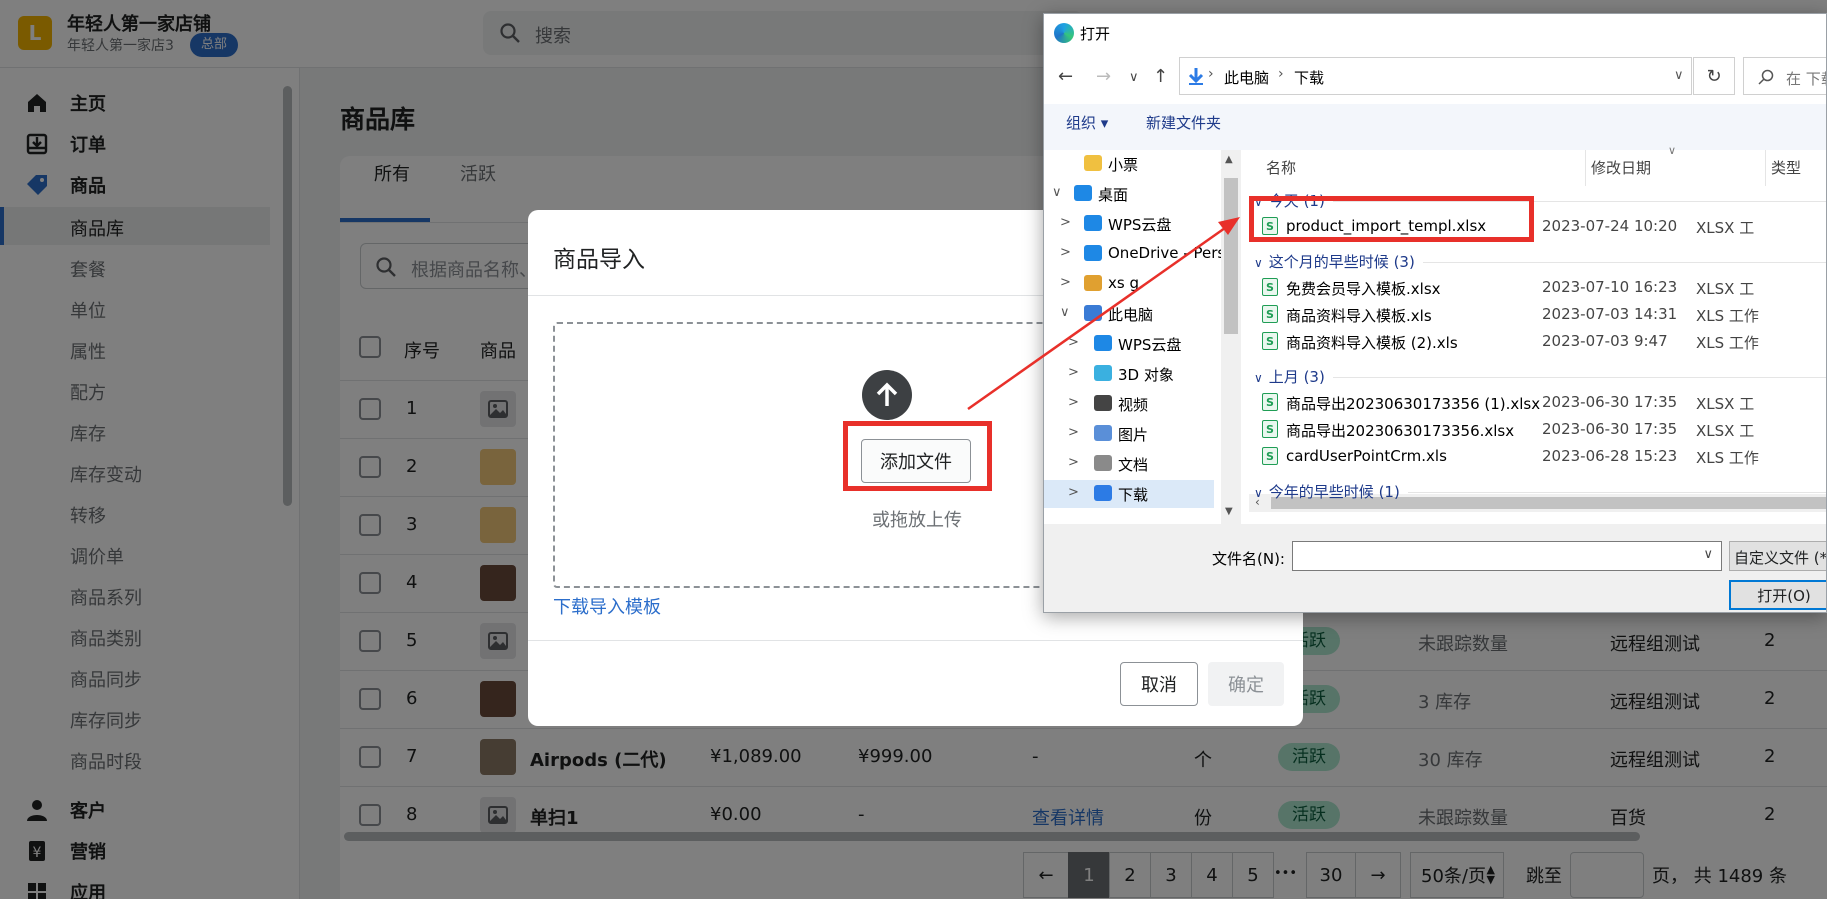 The image size is (1827, 899). Describe the element at coordinates (1246, 684) in the screenshot. I see `confirm-button: 确定` at that location.